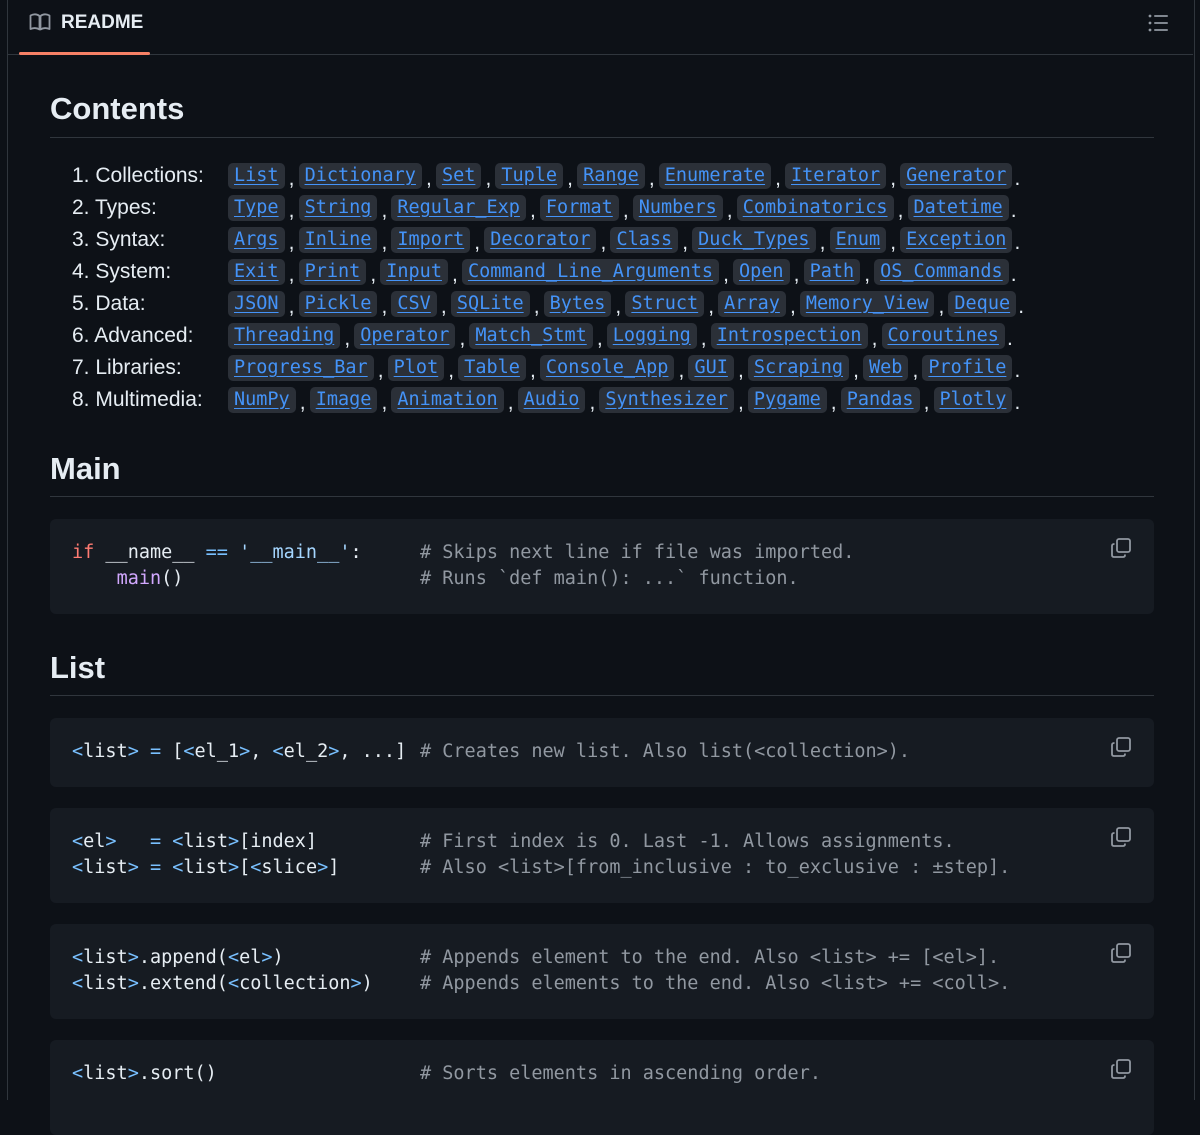 The image size is (1200, 1135). Describe the element at coordinates (958, 208) in the screenshot. I see `contents-link-datetime: Datetime` at that location.